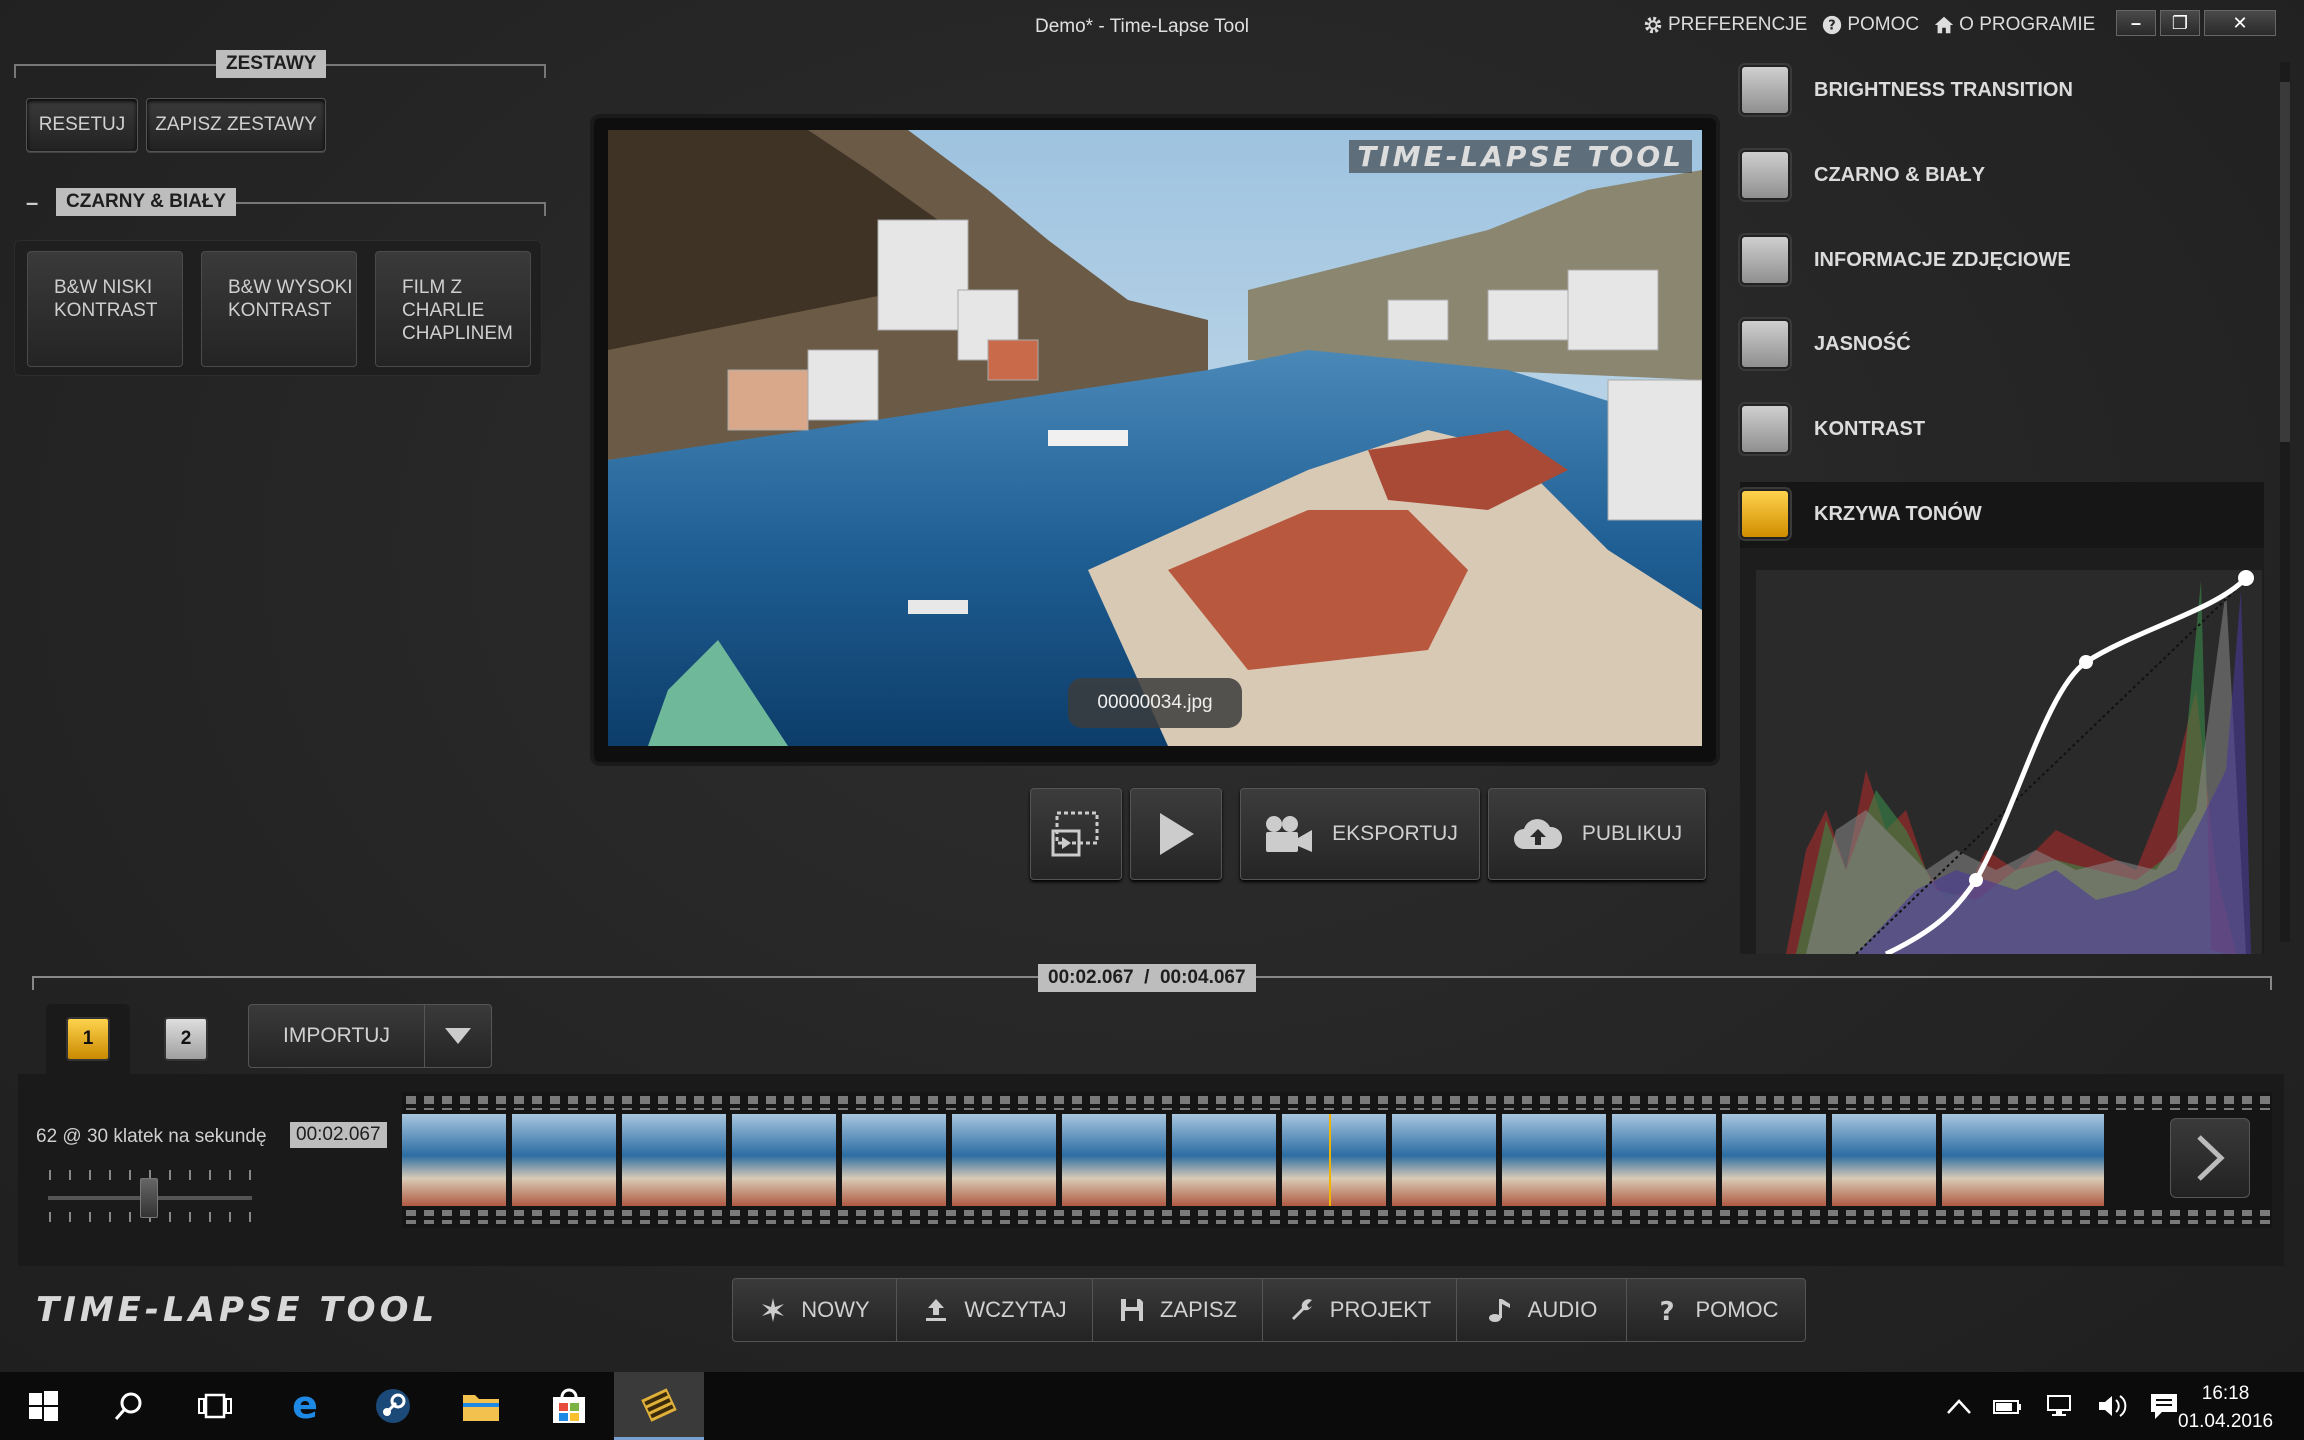 The image size is (2304, 1440). What do you see at coordinates (88, 1039) in the screenshot?
I see `track-tab-1: 1` at bounding box center [88, 1039].